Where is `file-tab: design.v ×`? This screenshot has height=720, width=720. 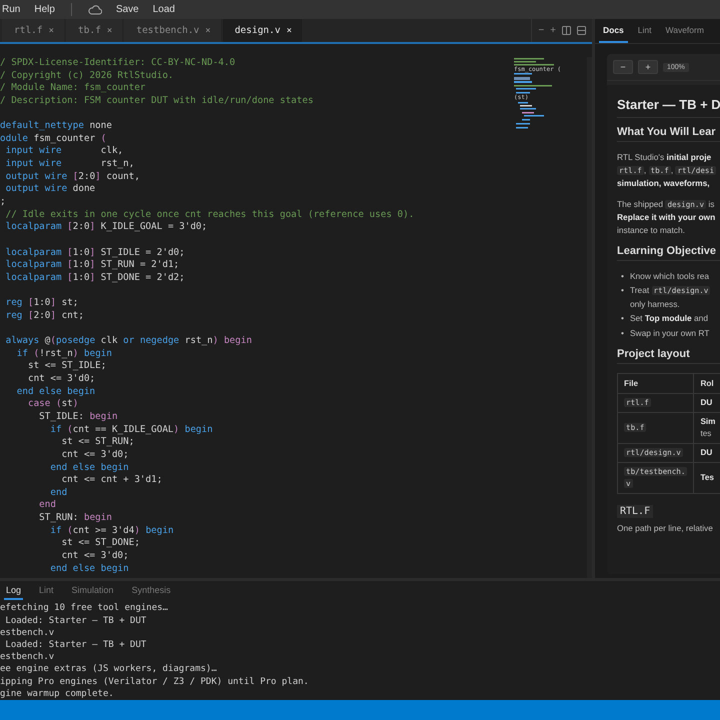 file-tab: design.v × is located at coordinates (262, 30).